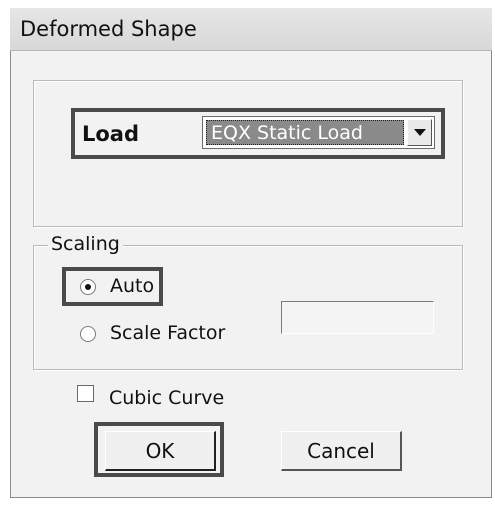 This screenshot has width=495, height=506. Describe the element at coordinates (111, 134) in the screenshot. I see `load-label: Load` at that location.